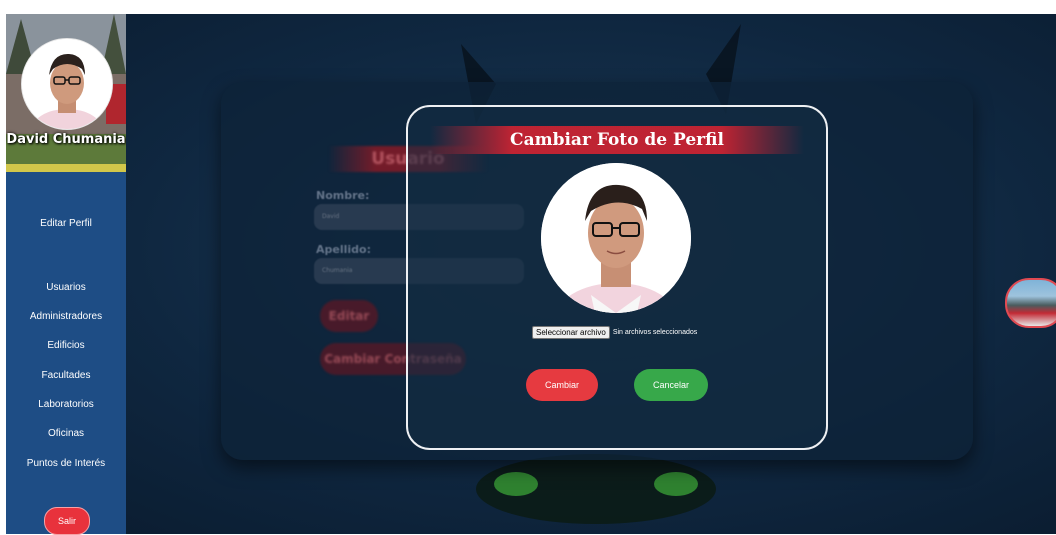 Image resolution: width=1056 pixels, height=535 pixels. I want to click on edit-button: Editar, so click(349, 316).